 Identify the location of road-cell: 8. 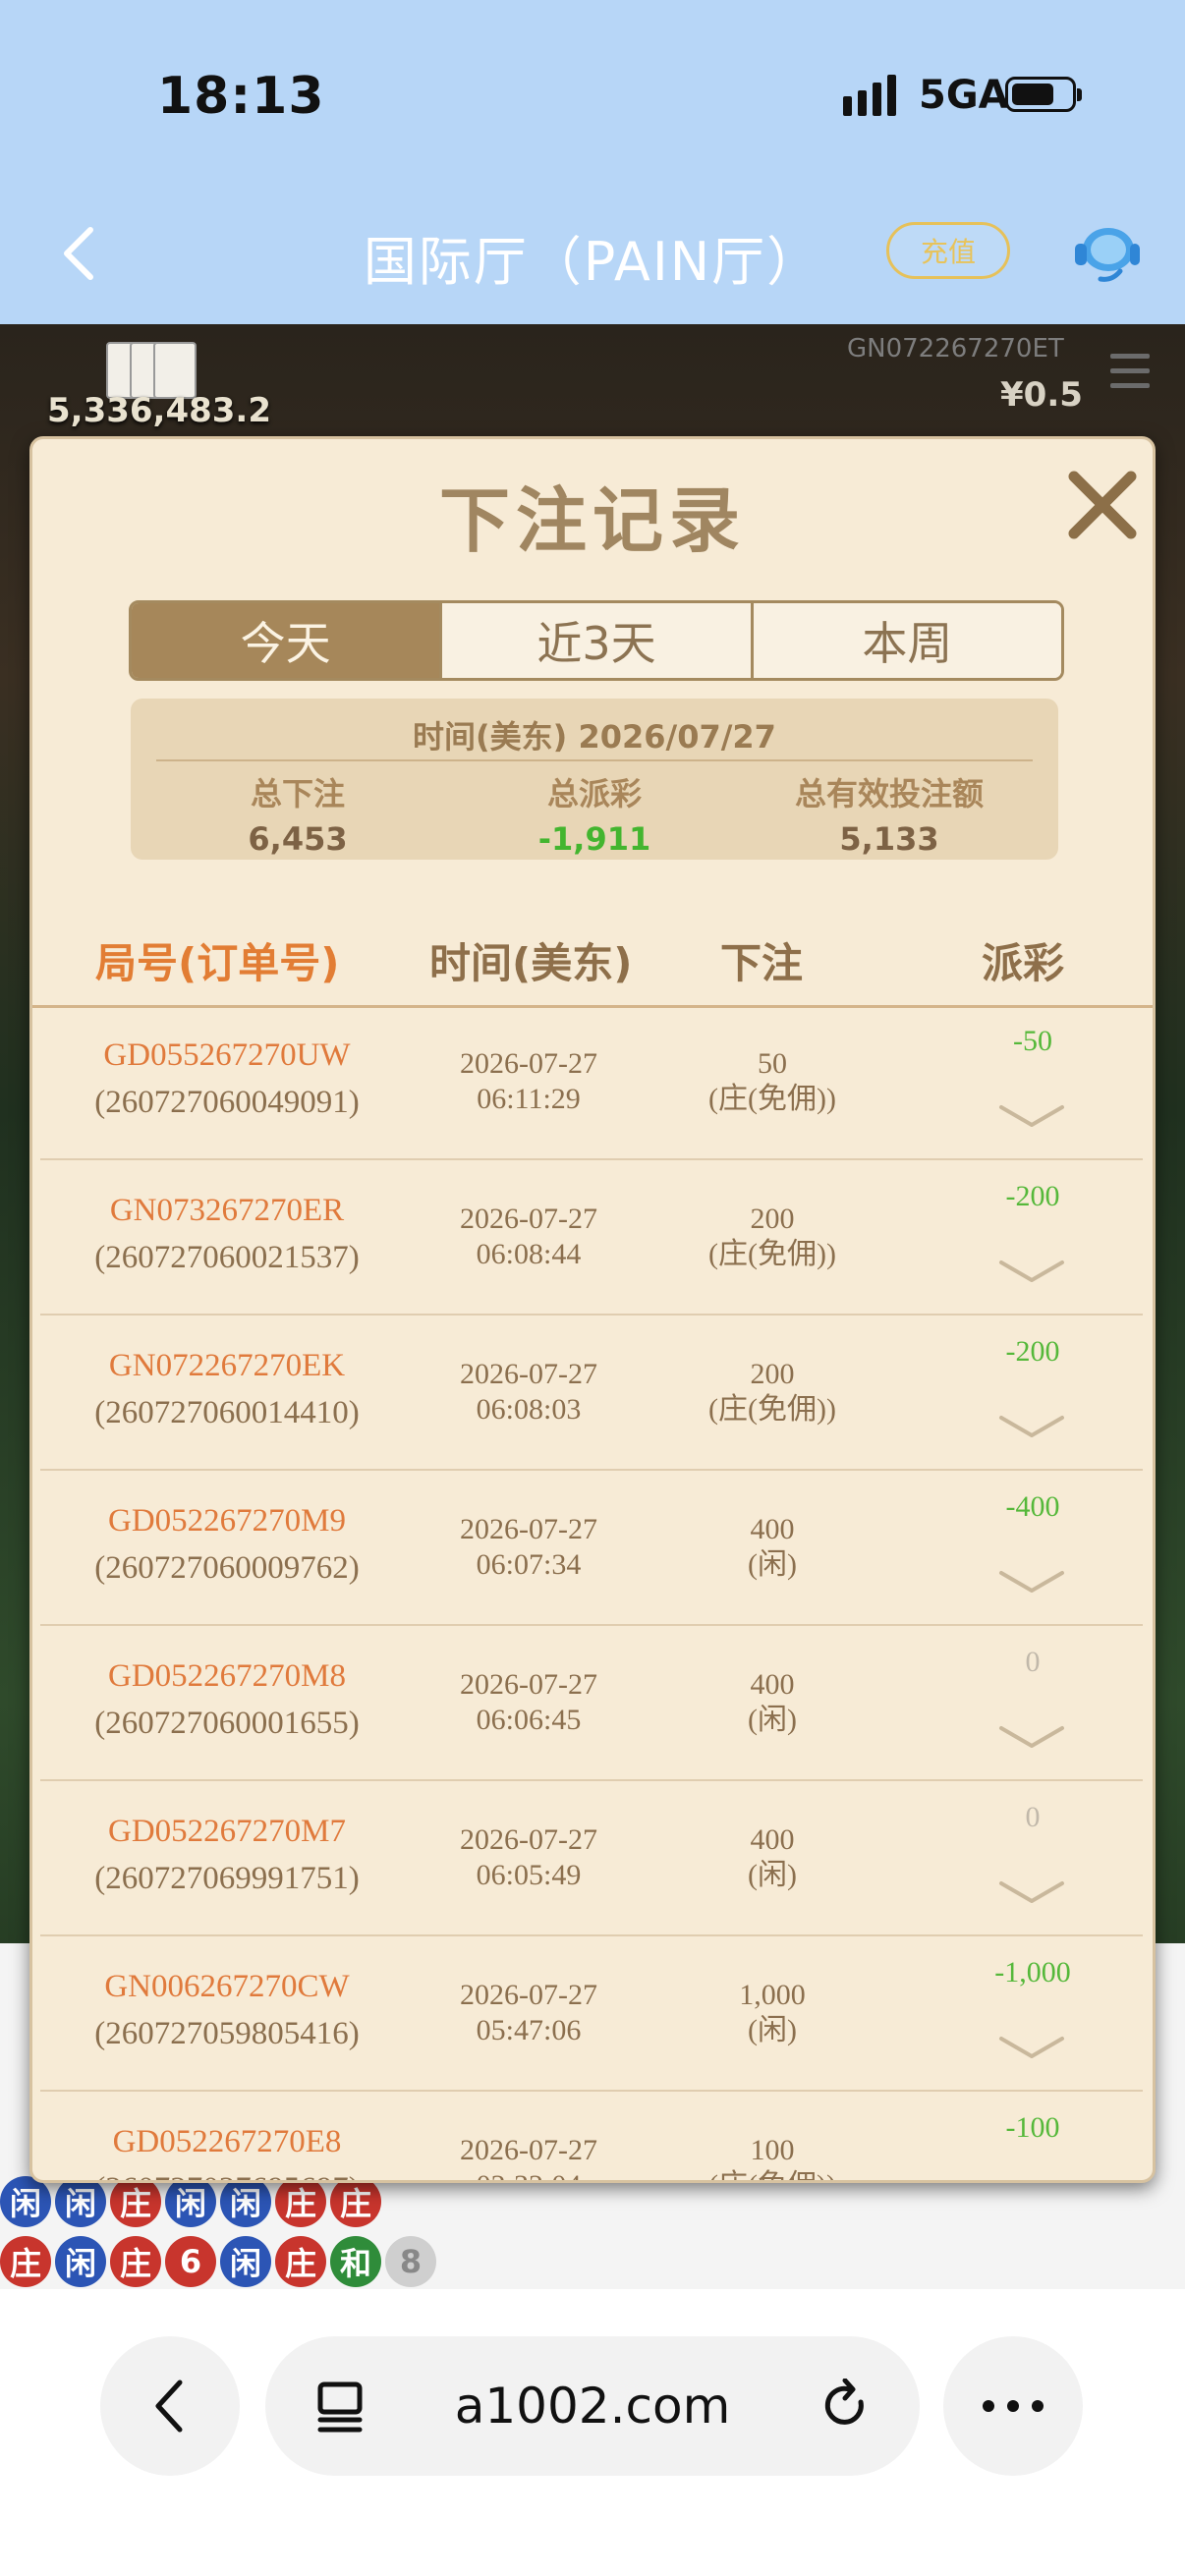
(411, 2261).